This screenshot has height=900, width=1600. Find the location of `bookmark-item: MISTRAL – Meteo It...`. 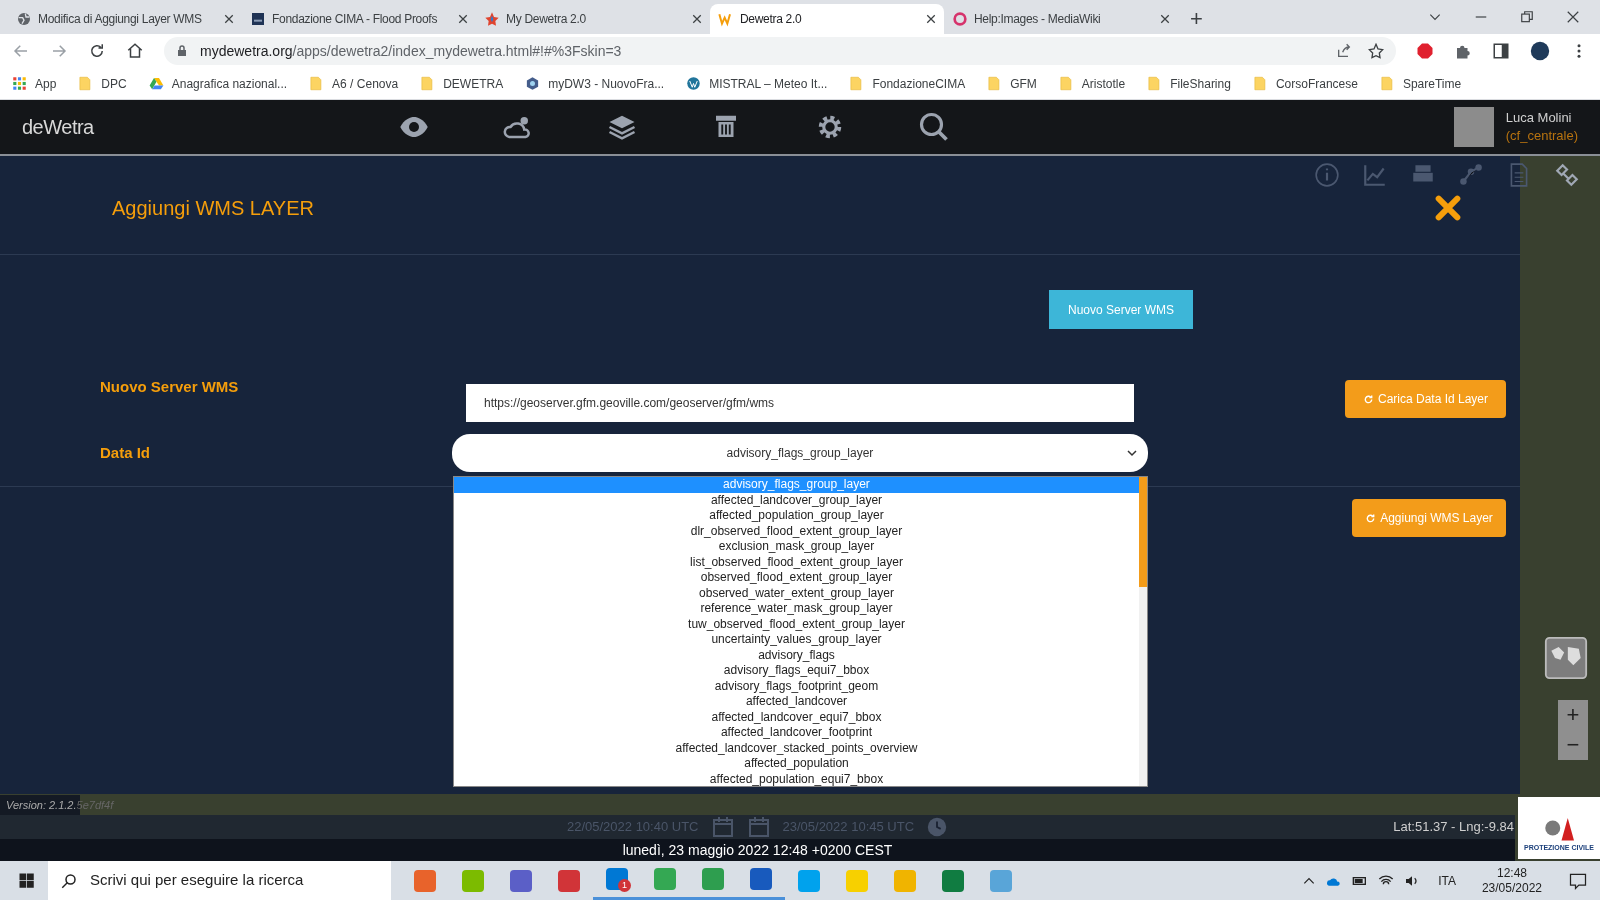

bookmark-item: MISTRAL – Meteo It... is located at coordinates (757, 83).